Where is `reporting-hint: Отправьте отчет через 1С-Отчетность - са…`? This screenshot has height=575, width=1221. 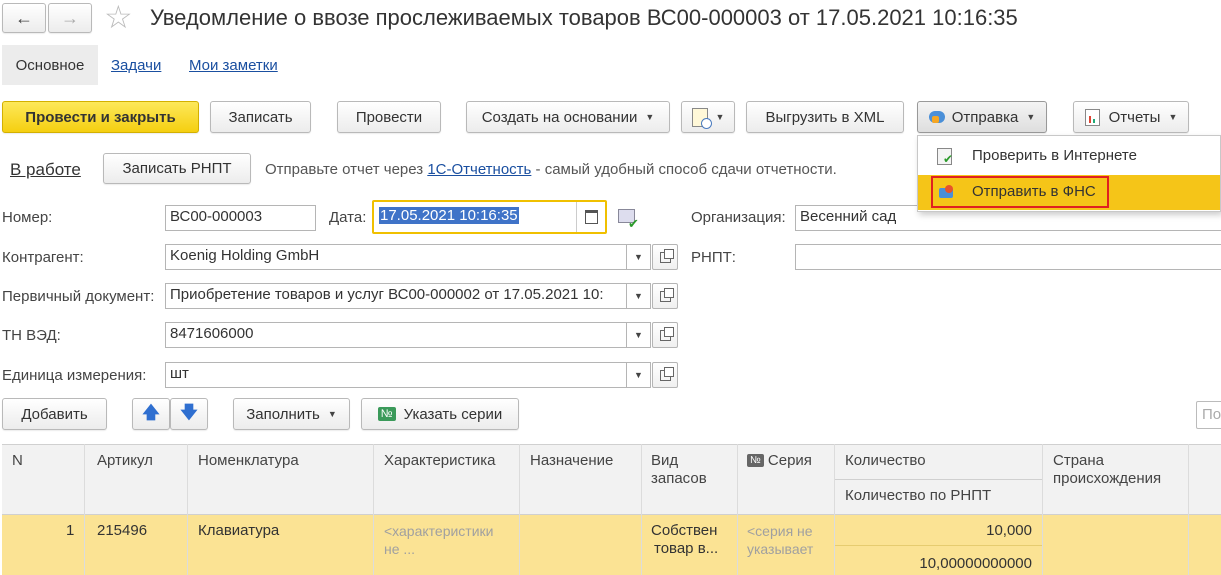
reporting-hint: Отправьте отчет через 1С-Отчетность - са… is located at coordinates (551, 169).